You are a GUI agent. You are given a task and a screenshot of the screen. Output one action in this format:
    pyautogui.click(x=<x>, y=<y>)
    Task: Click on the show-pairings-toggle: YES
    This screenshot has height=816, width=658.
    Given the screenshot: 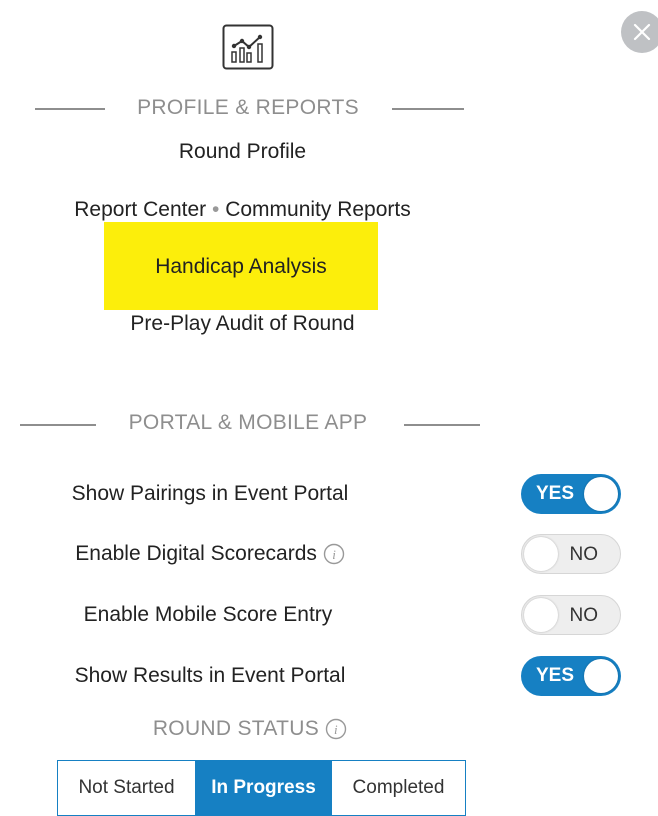 What is the action you would take?
    pyautogui.click(x=571, y=494)
    